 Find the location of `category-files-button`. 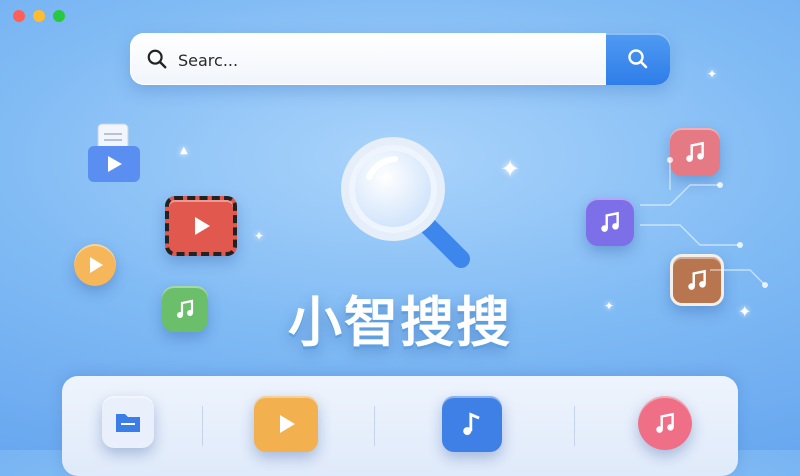

category-files-button is located at coordinates (128, 422).